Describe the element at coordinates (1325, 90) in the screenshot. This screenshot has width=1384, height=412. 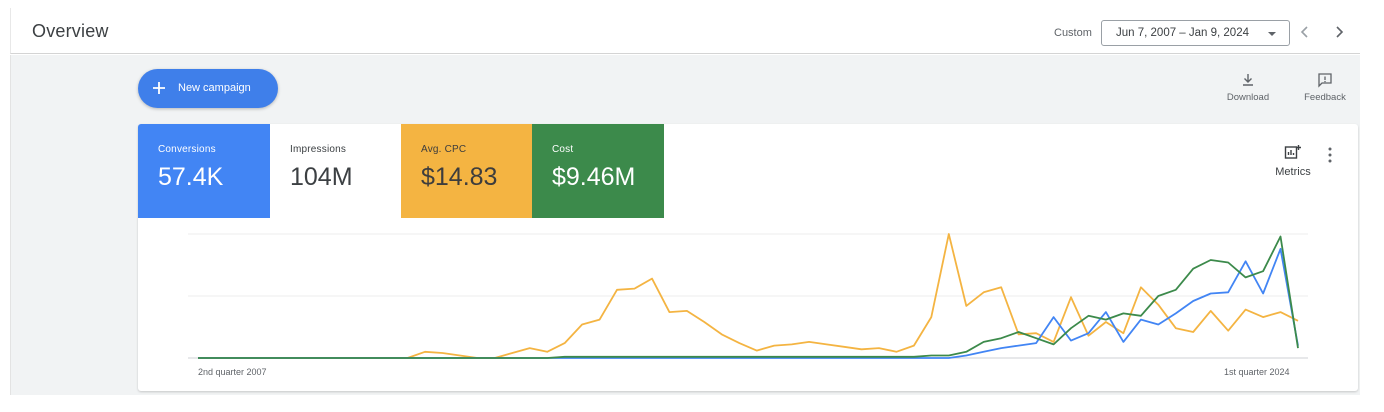
I see `feedback-button: Feedback` at that location.